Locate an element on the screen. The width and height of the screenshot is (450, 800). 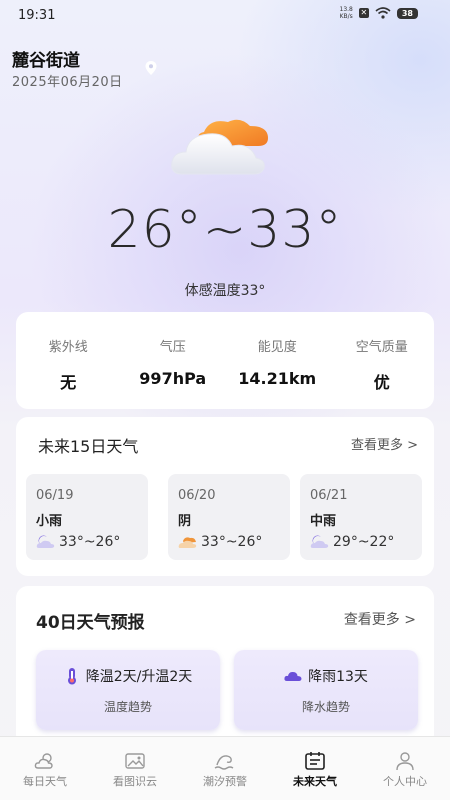
forecast-day-card: 06/20 阴 33°~26° is located at coordinates (229, 517).